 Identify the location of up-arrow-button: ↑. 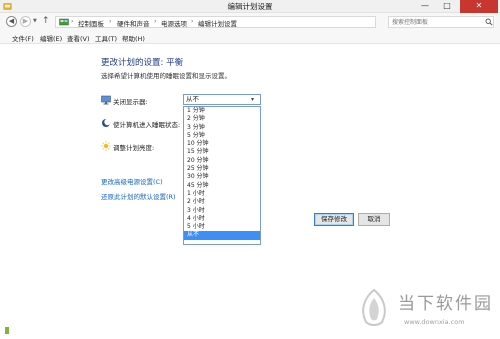
(46, 21).